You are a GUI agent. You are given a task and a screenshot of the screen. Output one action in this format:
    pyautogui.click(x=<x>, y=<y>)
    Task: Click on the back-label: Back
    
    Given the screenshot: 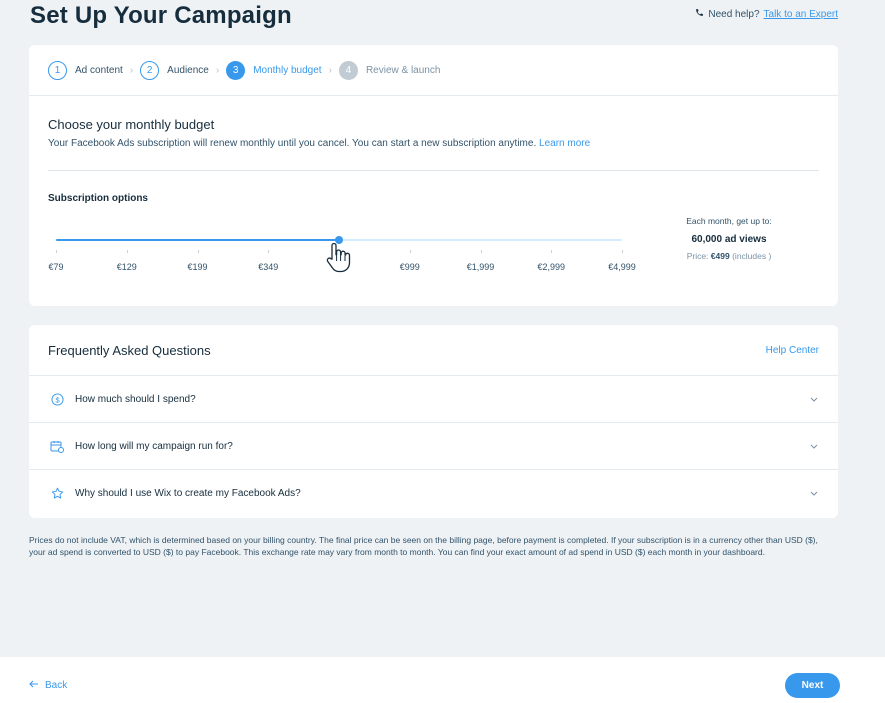 What is the action you would take?
    pyautogui.click(x=56, y=685)
    